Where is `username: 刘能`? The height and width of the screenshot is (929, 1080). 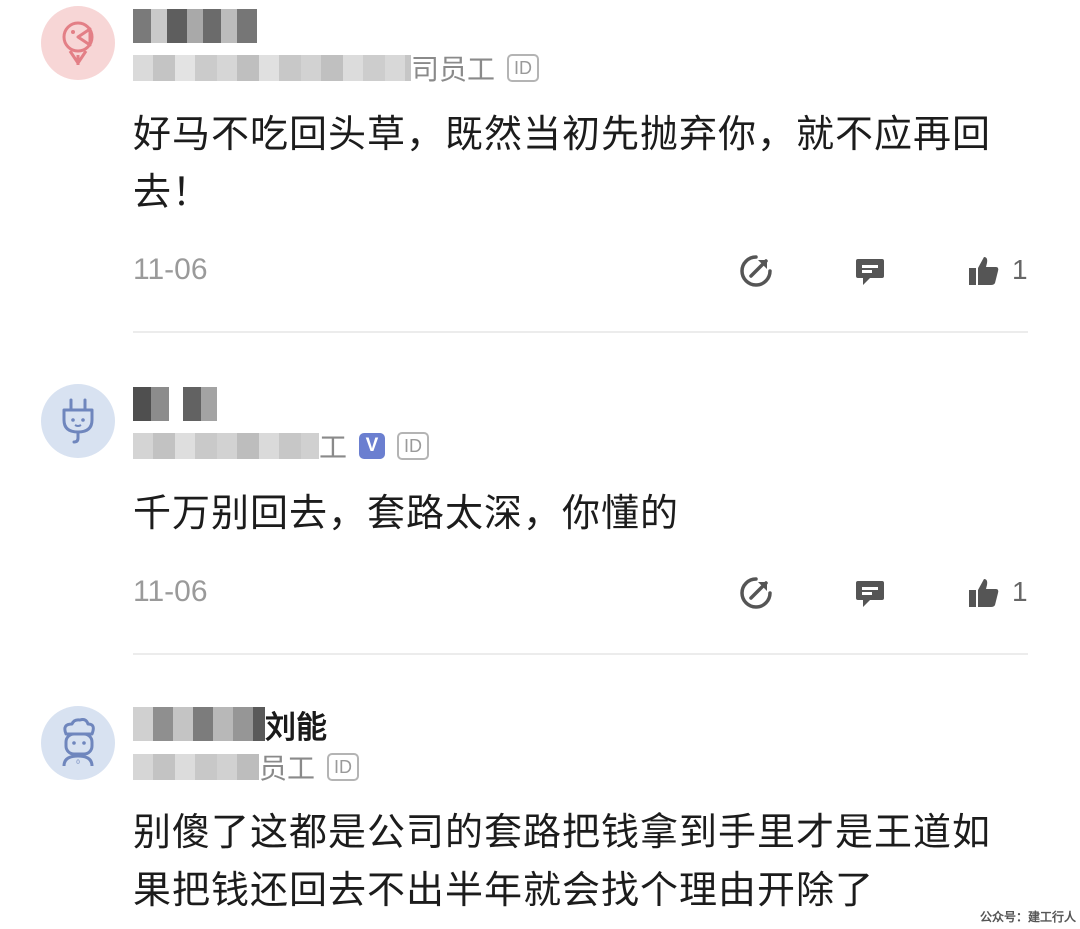 username: 刘能 is located at coordinates (230, 725).